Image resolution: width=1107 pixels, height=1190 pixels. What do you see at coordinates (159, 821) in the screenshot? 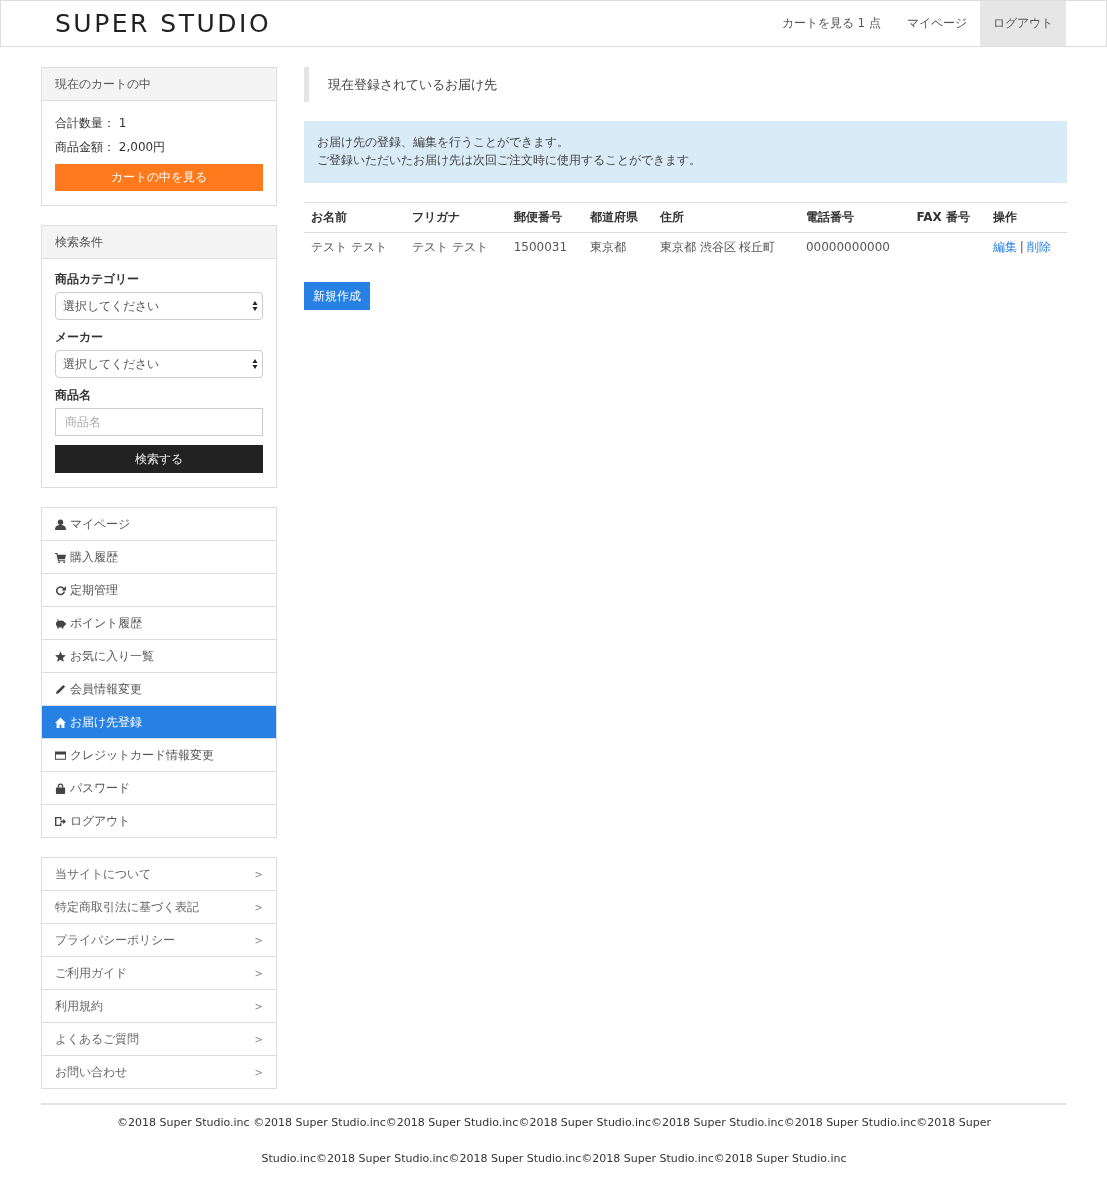
I see `menu-item: ログアウト` at bounding box center [159, 821].